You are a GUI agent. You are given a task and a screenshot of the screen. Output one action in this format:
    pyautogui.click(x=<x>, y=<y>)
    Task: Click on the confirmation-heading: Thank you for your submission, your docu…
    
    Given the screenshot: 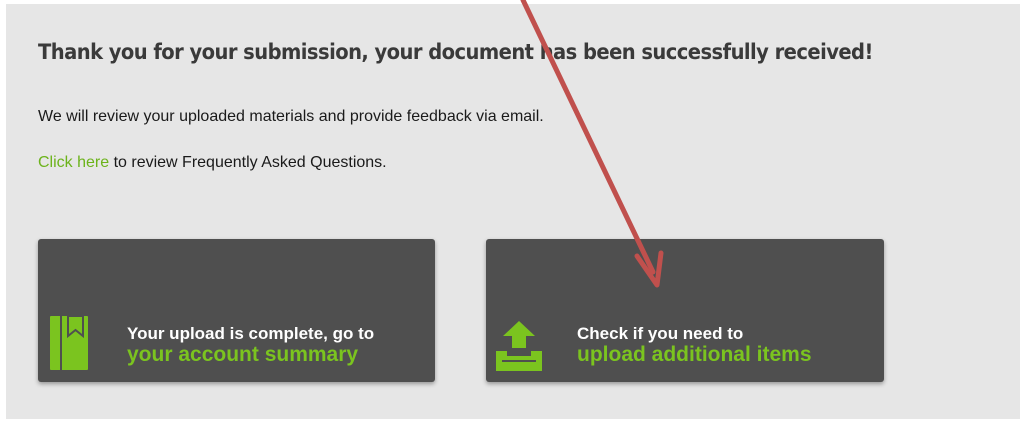 What is the action you would take?
    pyautogui.click(x=455, y=52)
    